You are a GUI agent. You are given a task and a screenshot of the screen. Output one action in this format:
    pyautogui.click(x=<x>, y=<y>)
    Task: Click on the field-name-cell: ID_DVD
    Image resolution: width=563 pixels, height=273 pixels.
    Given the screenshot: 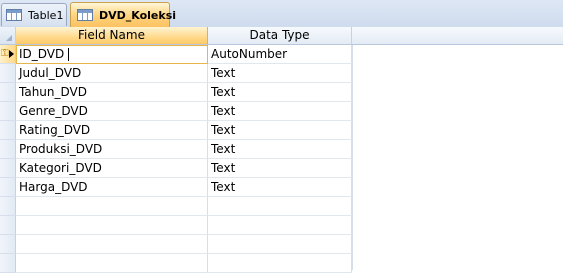 What is the action you would take?
    pyautogui.click(x=112, y=54)
    